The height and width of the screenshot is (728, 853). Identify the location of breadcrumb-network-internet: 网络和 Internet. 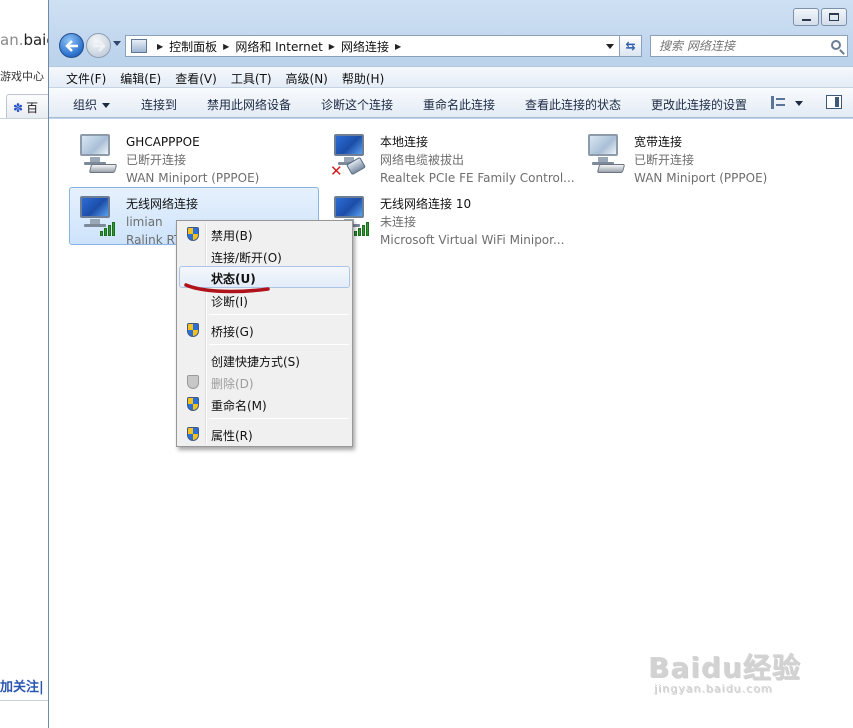
(278, 46).